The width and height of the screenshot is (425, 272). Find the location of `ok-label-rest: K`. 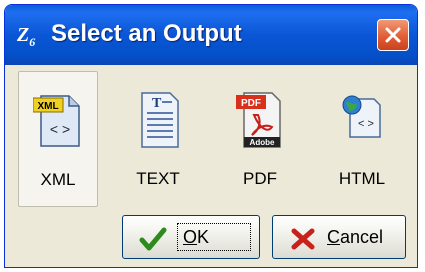

ok-label-rest: K is located at coordinates (203, 237).